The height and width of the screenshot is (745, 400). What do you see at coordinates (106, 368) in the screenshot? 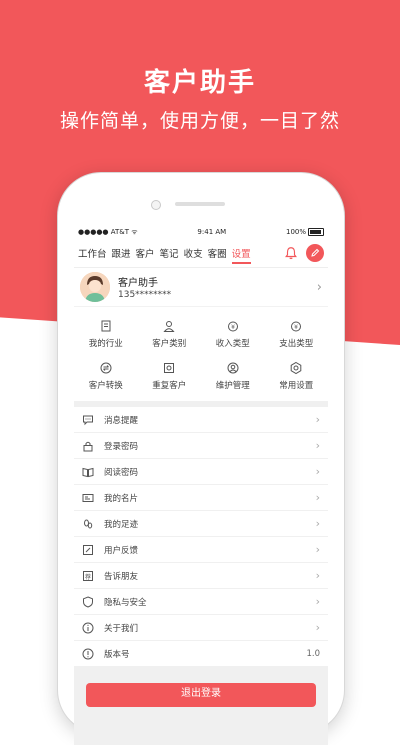
I see `transfer-icon` at bounding box center [106, 368].